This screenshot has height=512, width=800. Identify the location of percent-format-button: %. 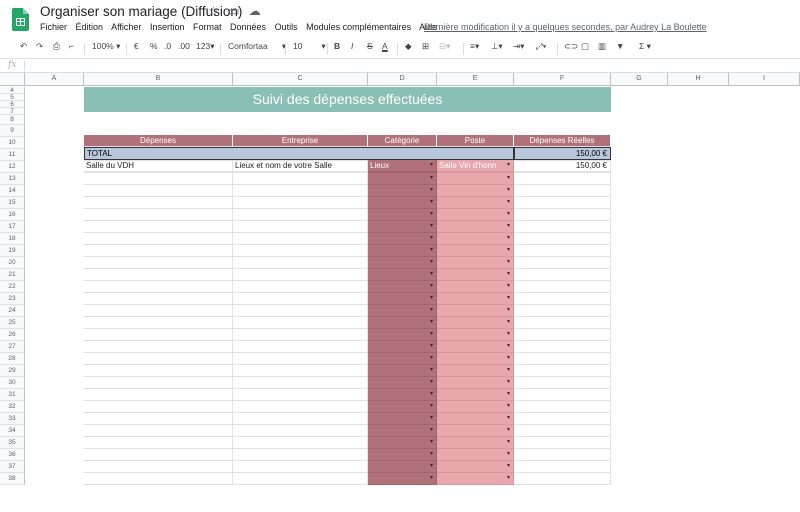
(154, 46).